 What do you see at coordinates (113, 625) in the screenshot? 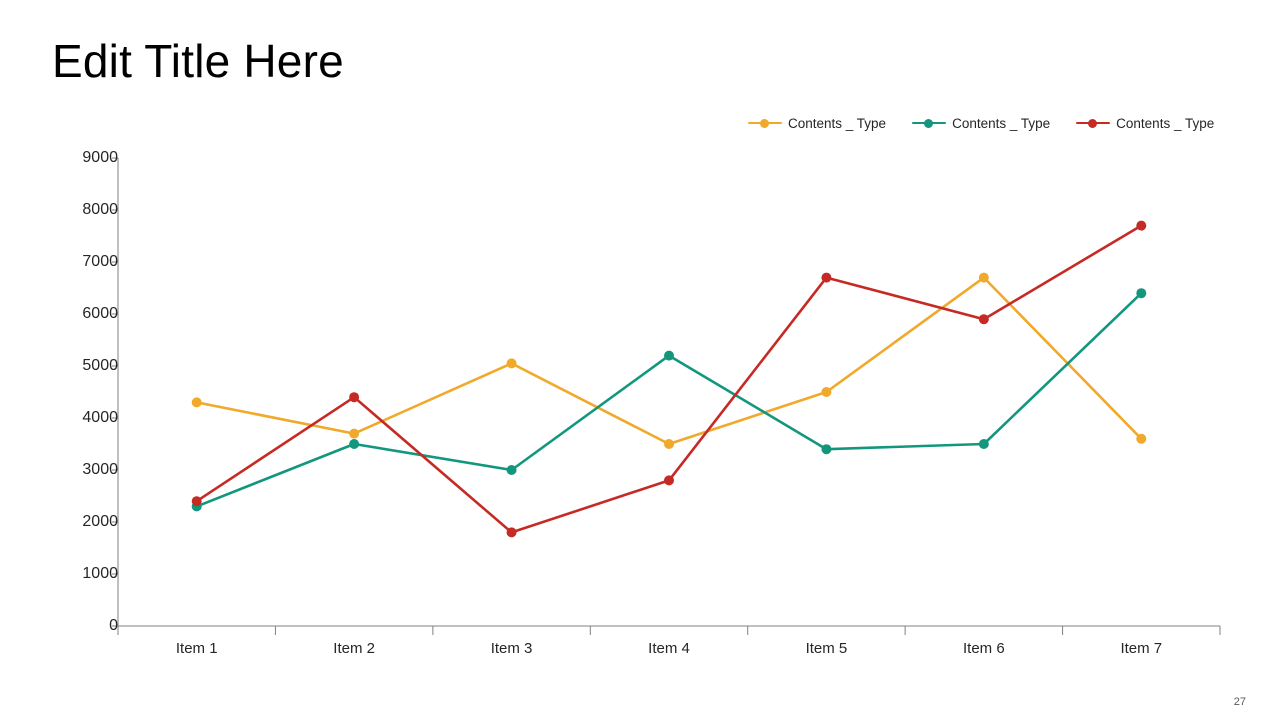
I see `y-axis-tick-label: 0` at bounding box center [113, 625].